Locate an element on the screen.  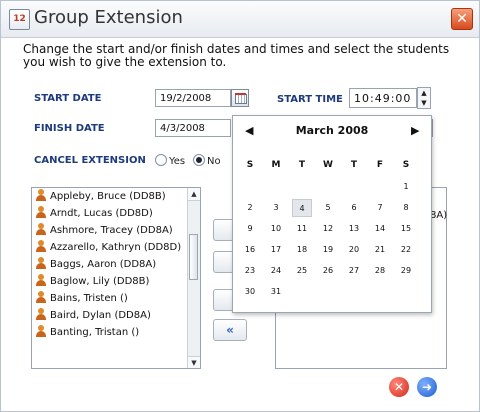
student-name: Appleby, Bruce (DD8B) is located at coordinates (108, 196).